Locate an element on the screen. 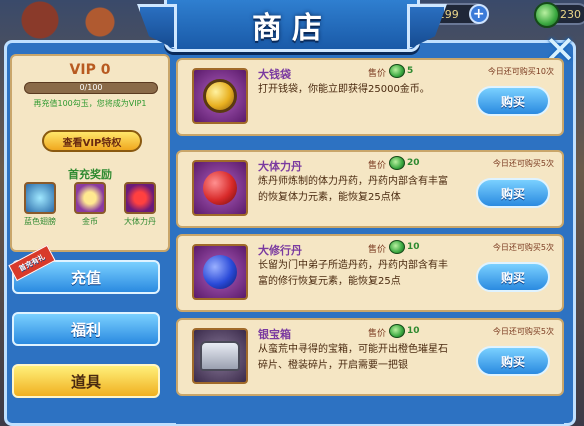  vip-hint: 再充值100勾玉，您将成为VIP1 is located at coordinates (90, 103).